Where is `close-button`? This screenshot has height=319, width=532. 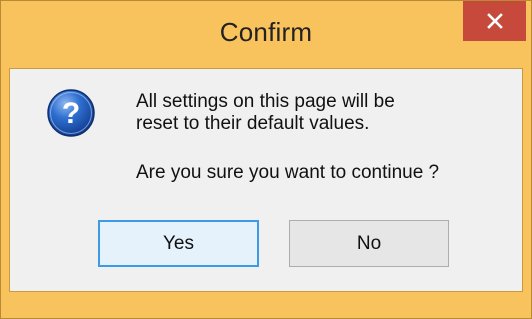 close-button is located at coordinates (494, 21).